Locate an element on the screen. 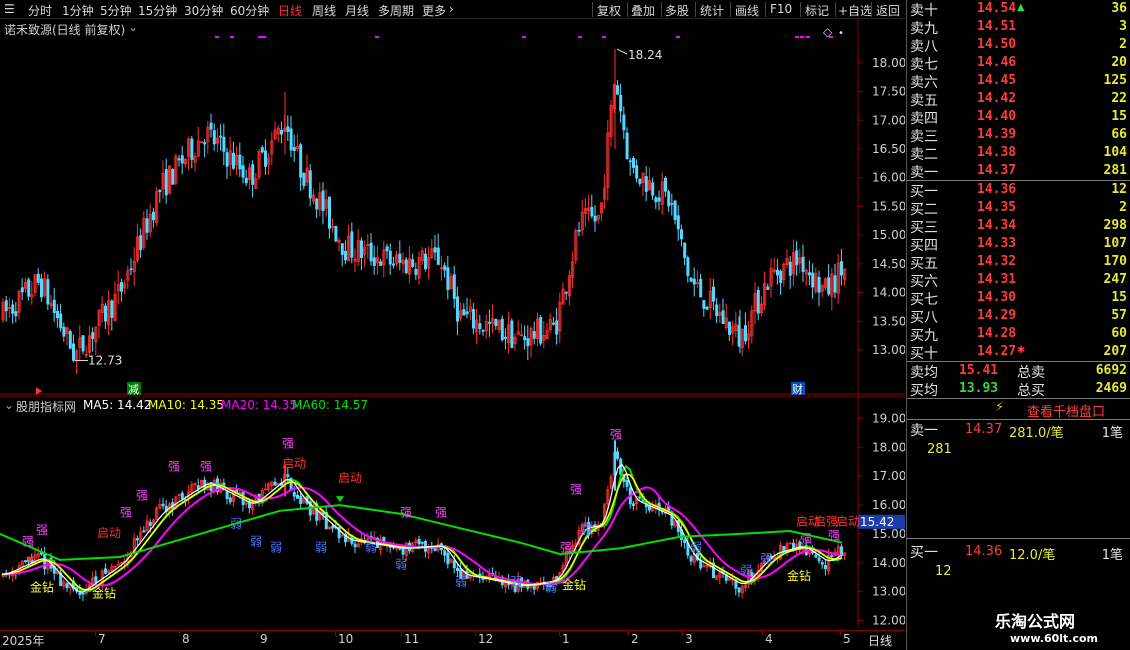 This screenshot has height=650, width=1130. reduce-marker: 减 is located at coordinates (133, 389).